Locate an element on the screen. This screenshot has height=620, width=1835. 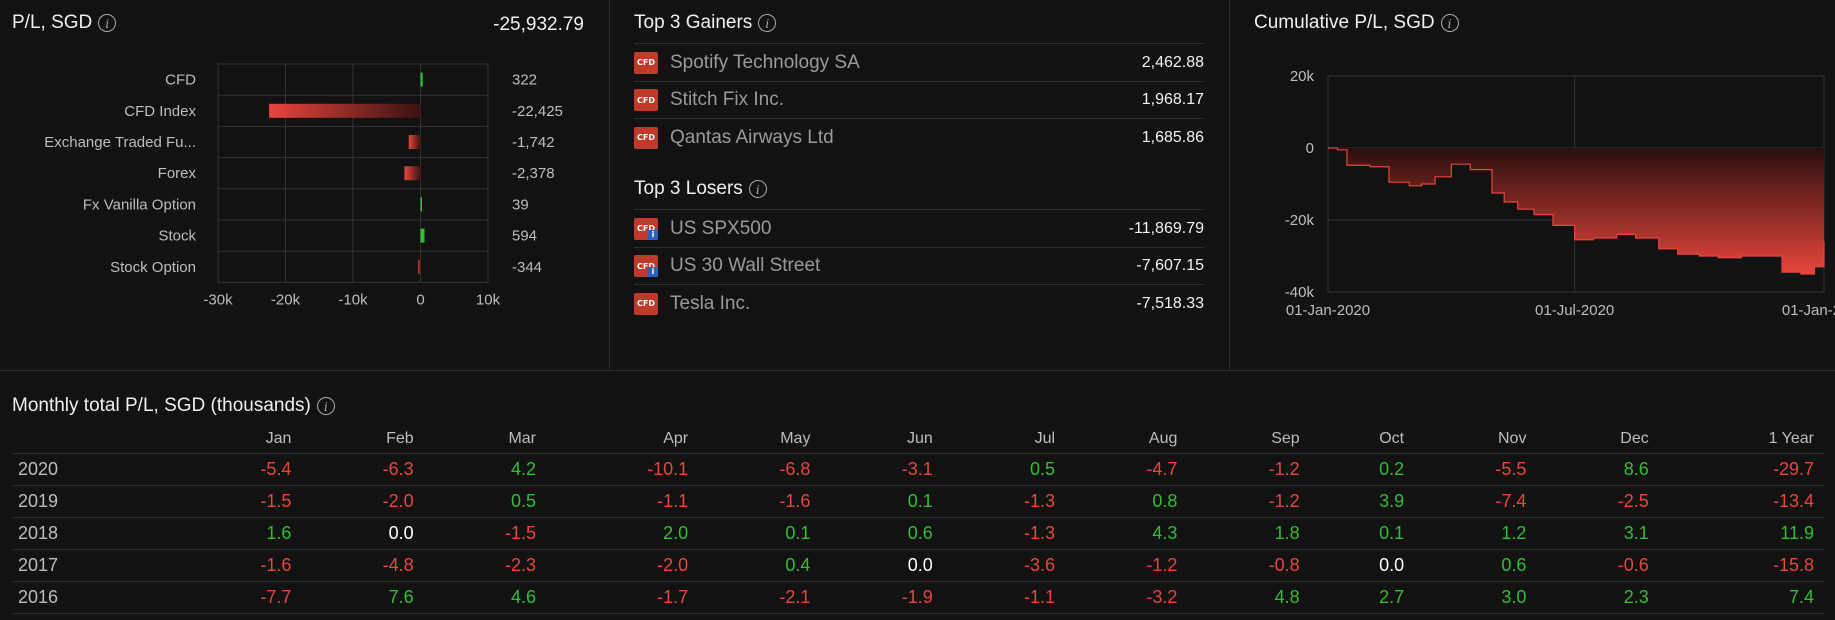
x-tick-label: 01-Jan-2020 is located at coordinates (1328, 310).